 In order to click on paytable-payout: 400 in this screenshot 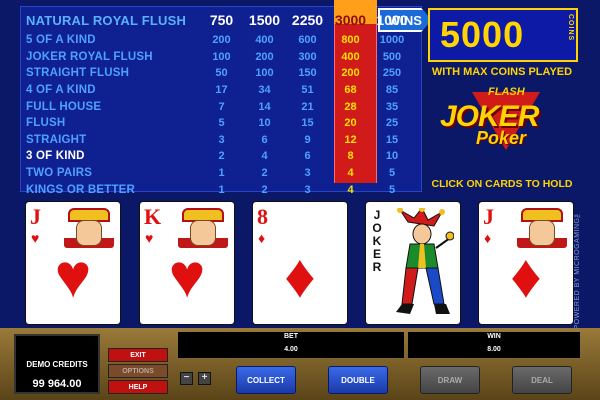, I will do `click(264, 40)`.